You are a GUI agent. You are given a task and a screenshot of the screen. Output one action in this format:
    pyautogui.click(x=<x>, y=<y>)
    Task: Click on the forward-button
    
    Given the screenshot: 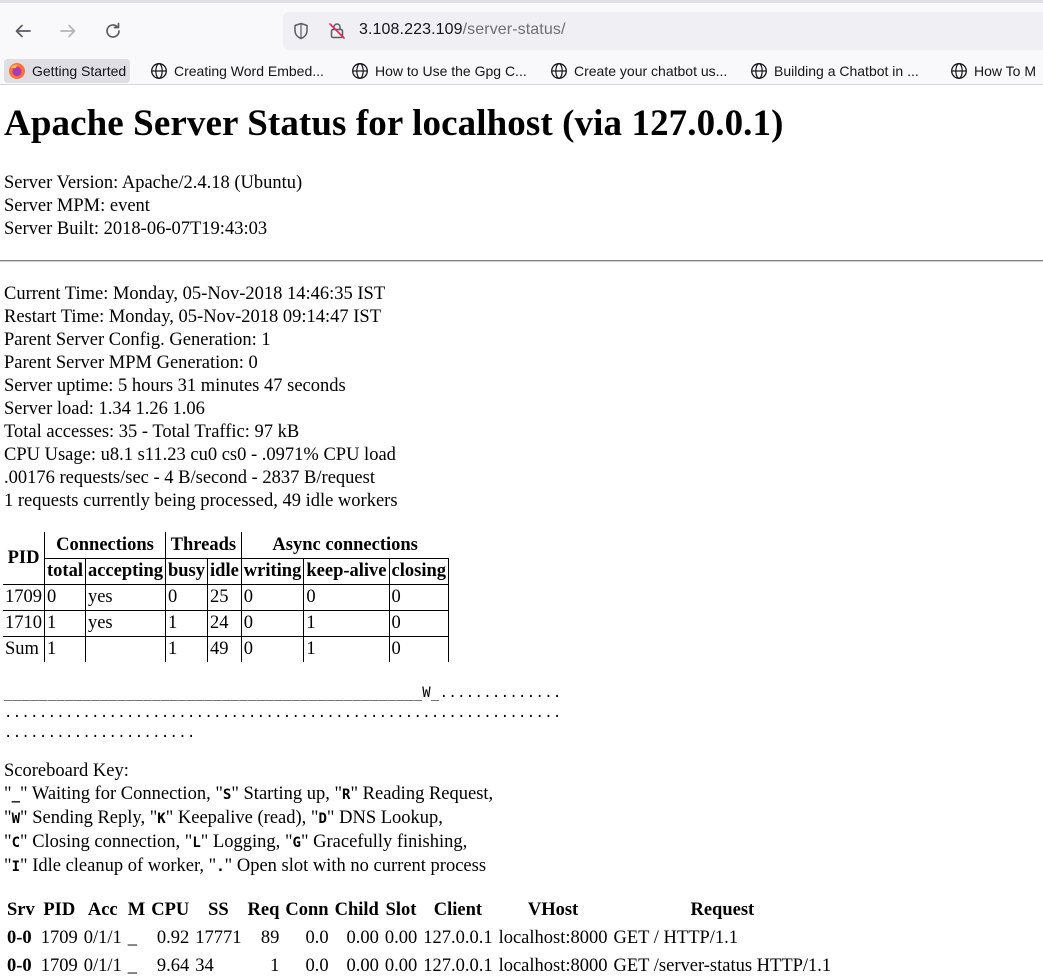 What is the action you would take?
    pyautogui.click(x=68, y=31)
    